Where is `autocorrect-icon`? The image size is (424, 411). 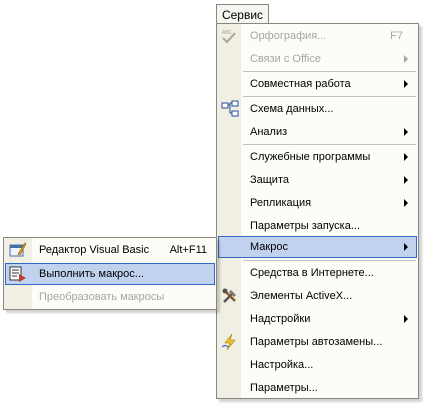
autocorrect-icon is located at coordinates (228, 342).